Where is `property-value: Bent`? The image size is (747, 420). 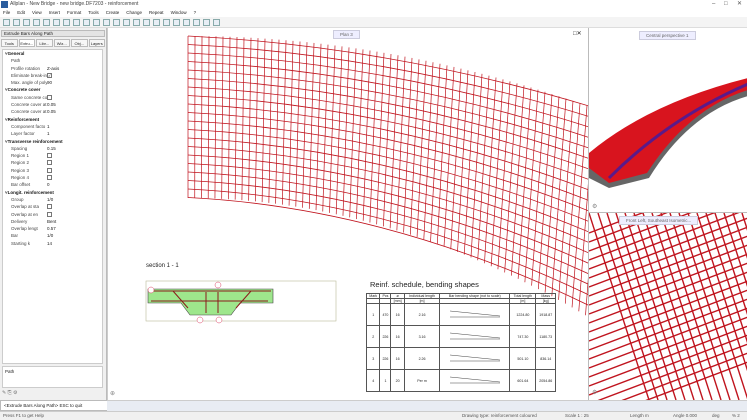
property-value: Bent is located at coordinates (51, 221).